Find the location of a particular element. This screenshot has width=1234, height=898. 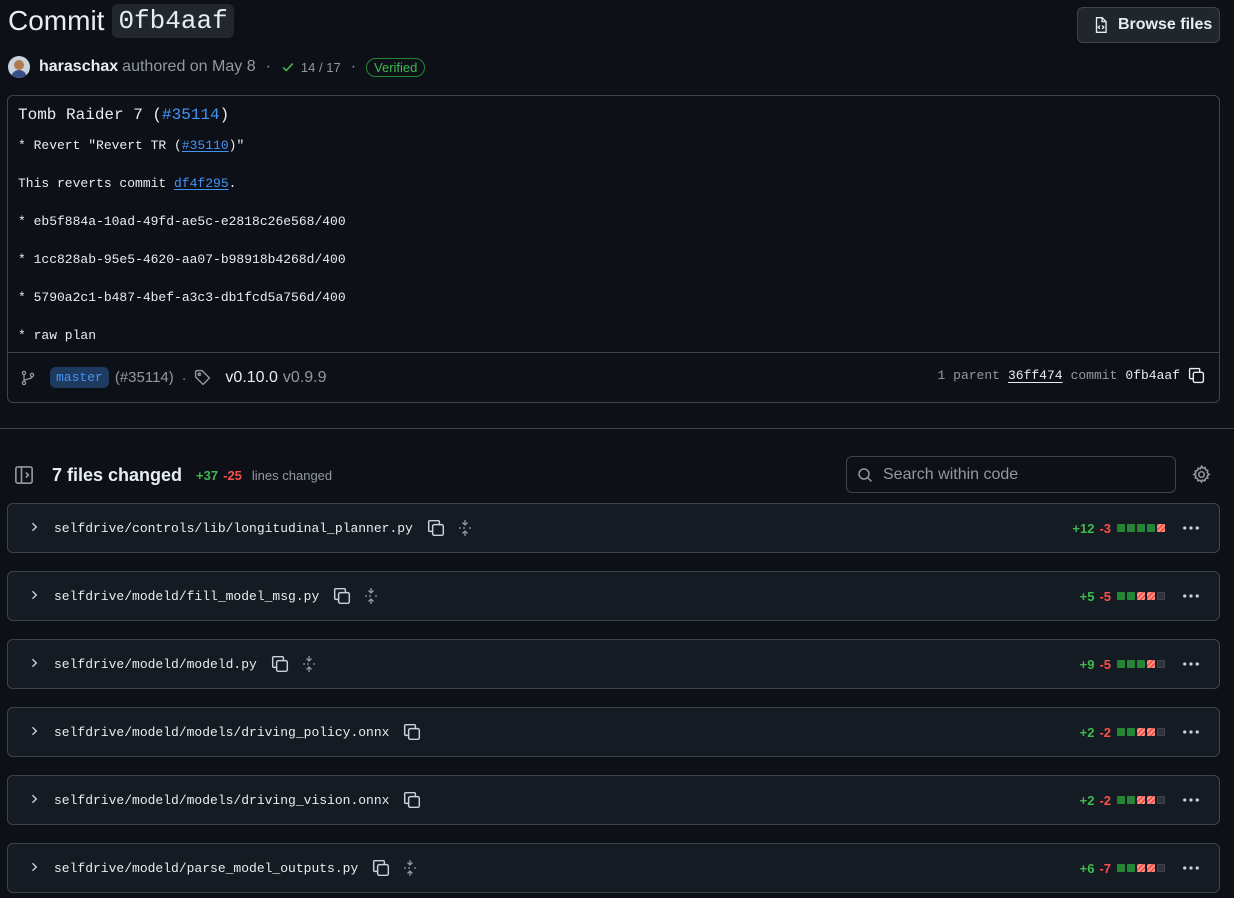

checks-status: 14 / 17 is located at coordinates (311, 67).